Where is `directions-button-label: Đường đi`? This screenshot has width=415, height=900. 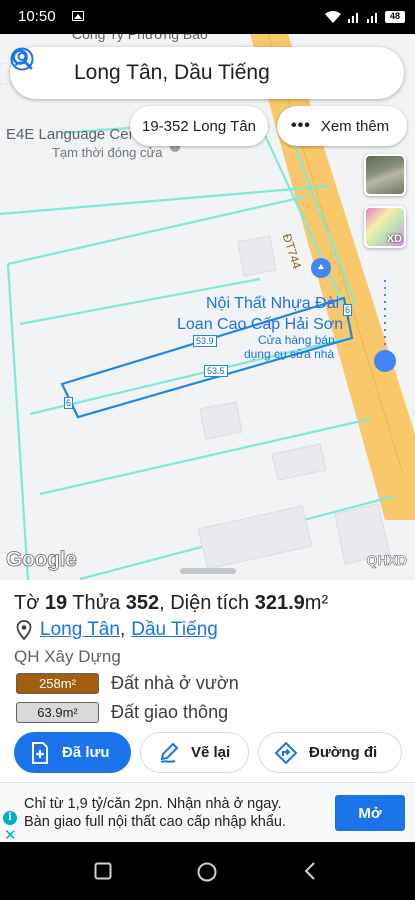
directions-button-label: Đường đi is located at coordinates (343, 752).